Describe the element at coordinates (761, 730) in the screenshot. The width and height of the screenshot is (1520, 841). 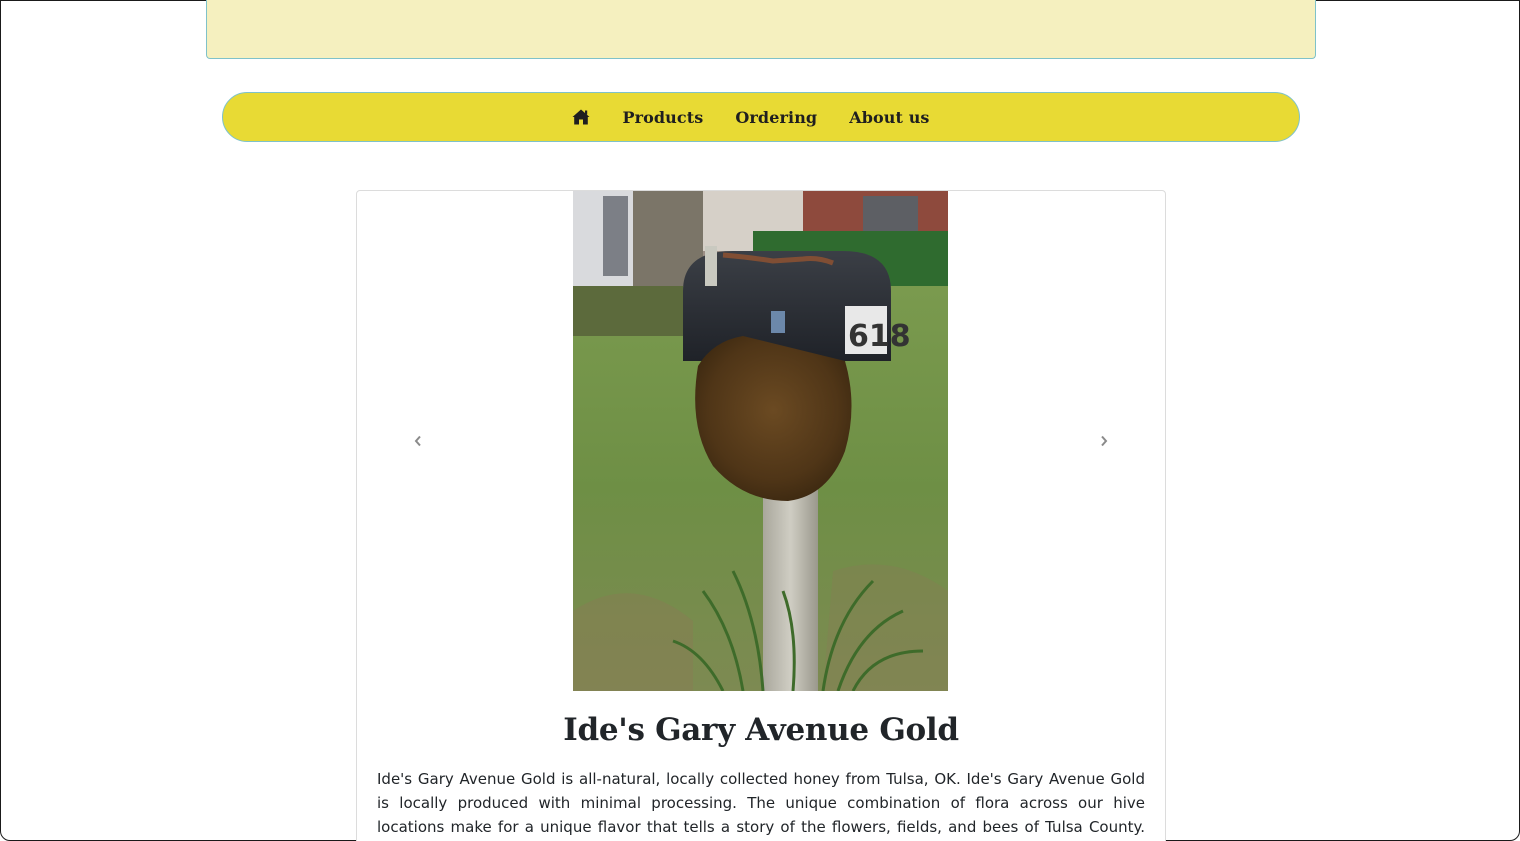
I see `product-title: Ide's Gary Avenue Gold` at that location.